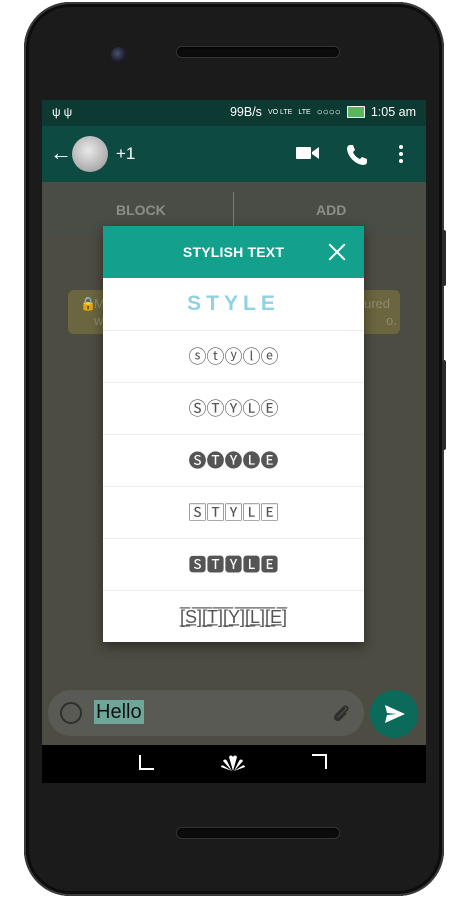 This screenshot has width=472, height=900. Describe the element at coordinates (119, 712) in the screenshot. I see `message-input: Hello` at that location.